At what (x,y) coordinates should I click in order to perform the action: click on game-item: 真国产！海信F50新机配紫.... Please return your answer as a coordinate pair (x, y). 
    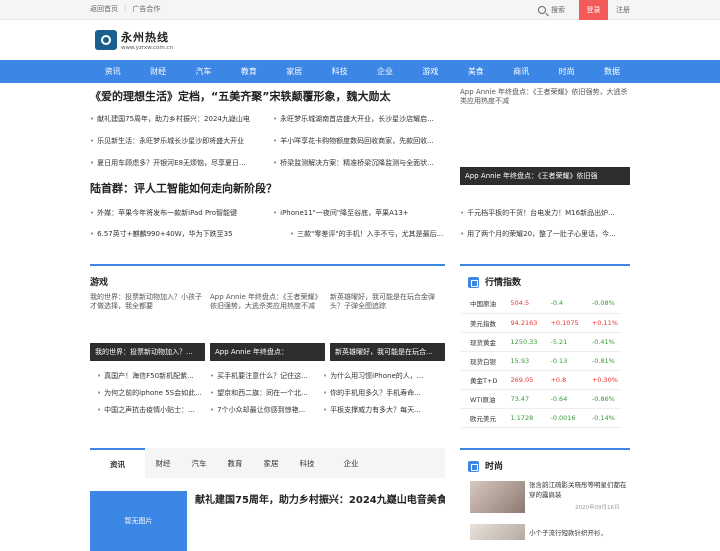
    Looking at the image, I should click on (154, 376).